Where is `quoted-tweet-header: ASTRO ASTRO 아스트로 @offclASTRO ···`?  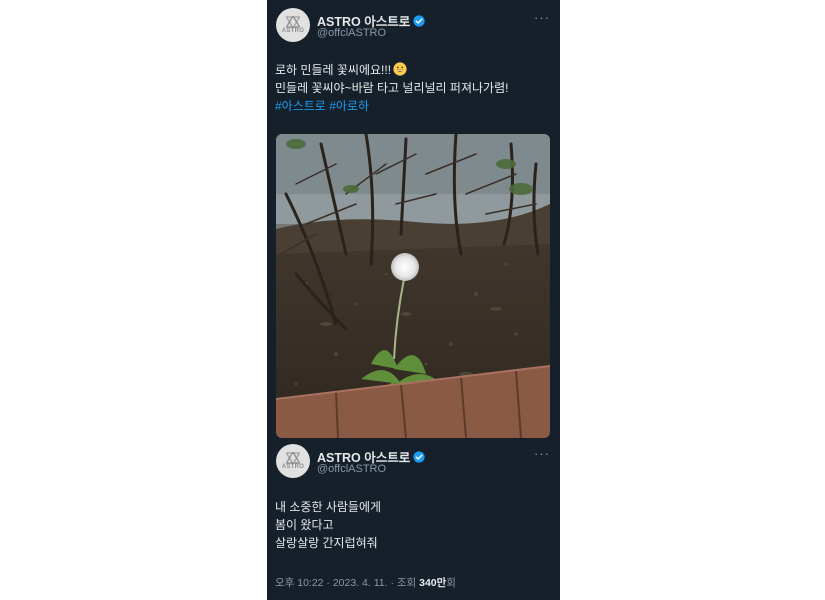 quoted-tweet-header: ASTRO ASTRO 아스트로 @offclASTRO ··· is located at coordinates (413, 467).